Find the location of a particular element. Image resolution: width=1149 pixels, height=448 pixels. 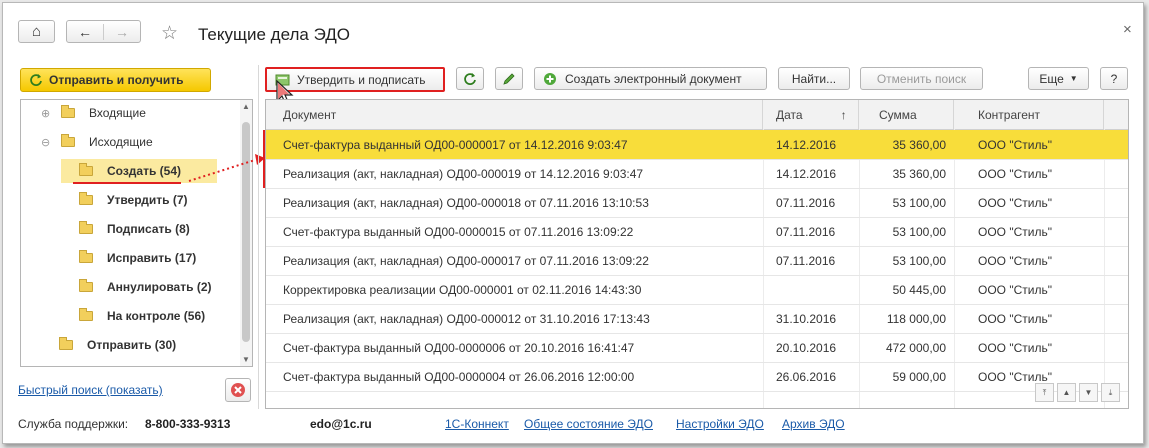

column-header-document: Документ is located at coordinates (514, 114).